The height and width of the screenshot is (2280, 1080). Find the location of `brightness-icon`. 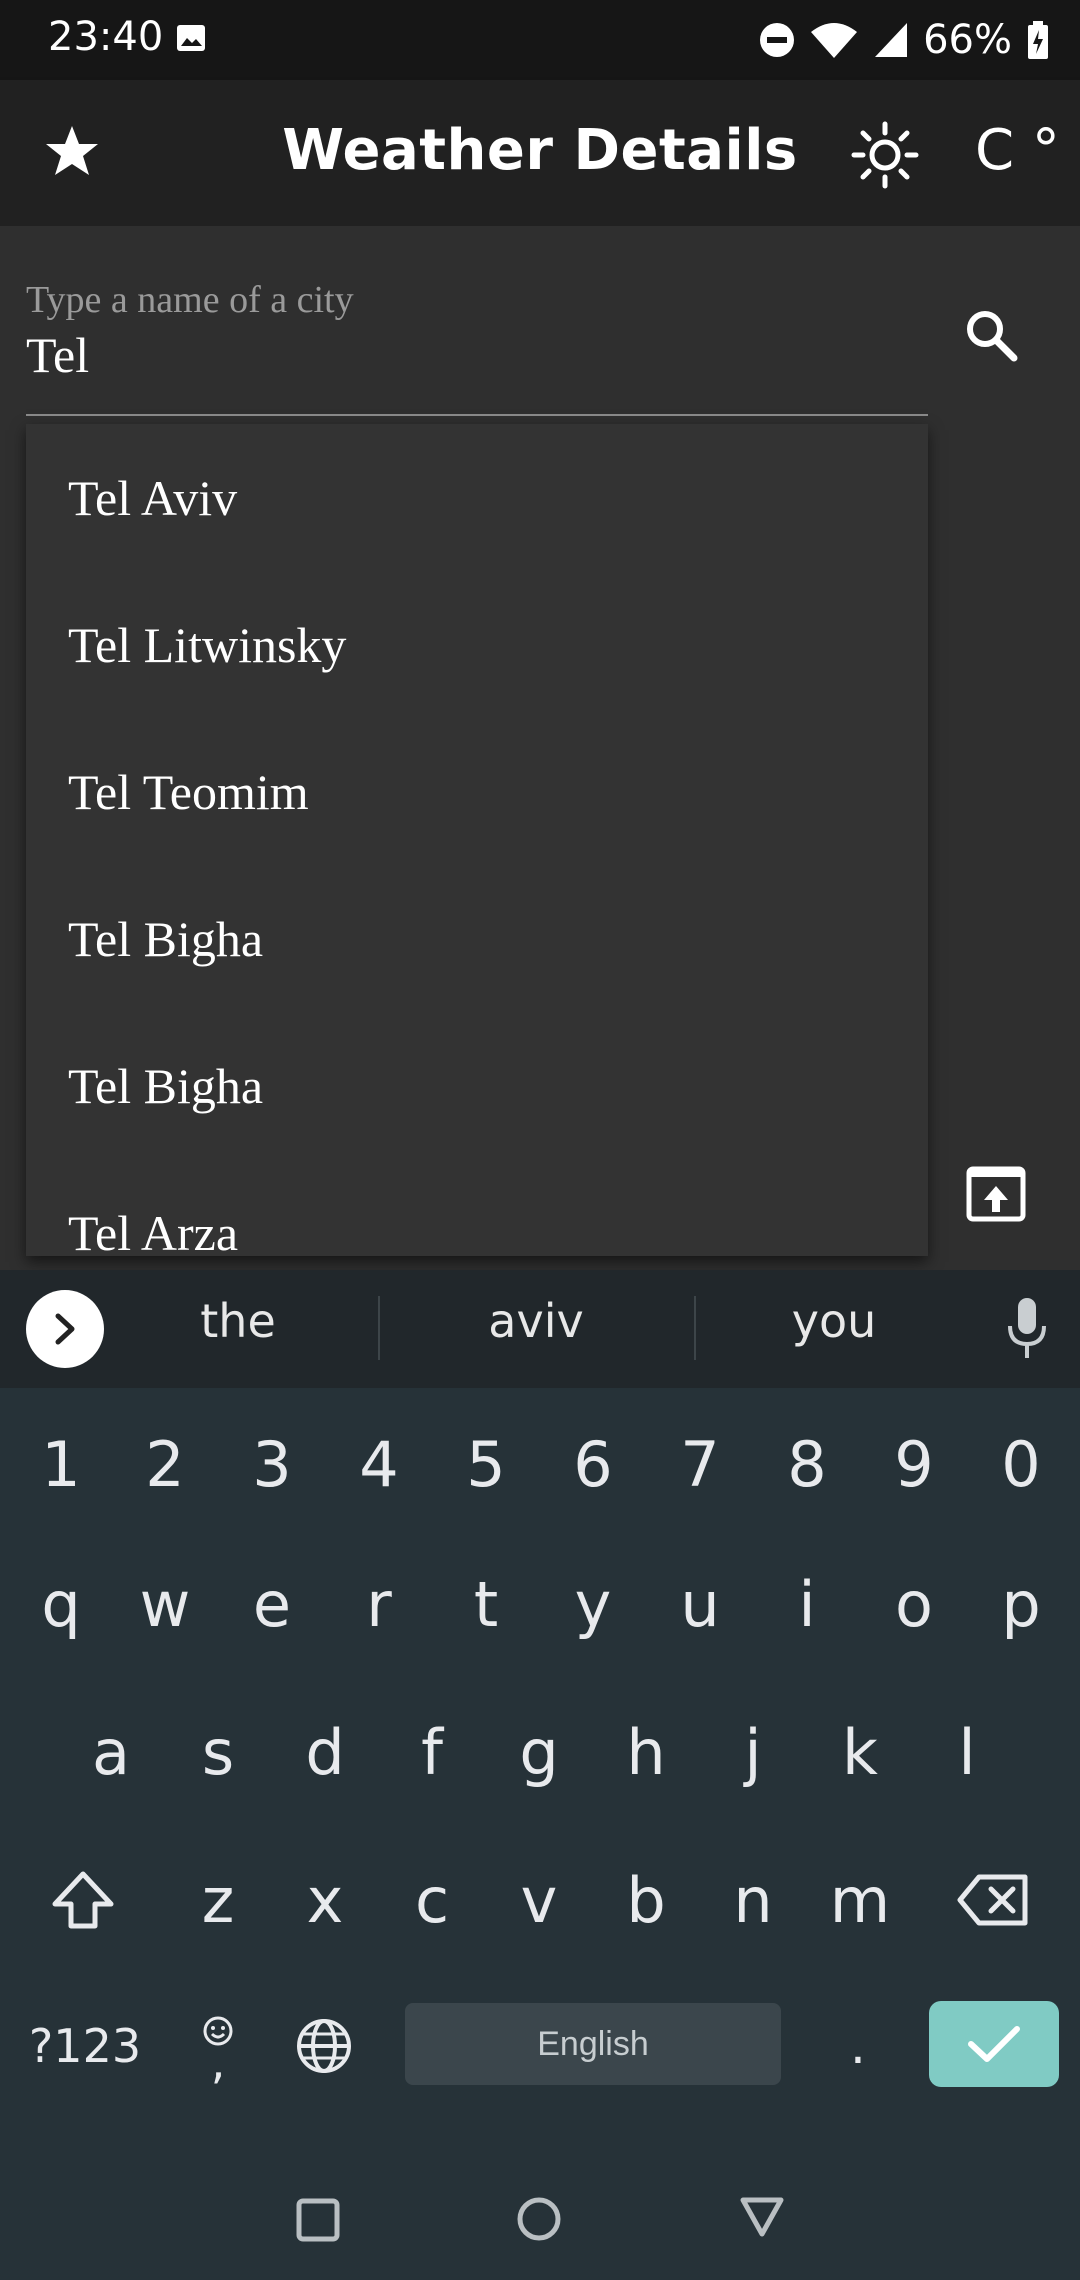

brightness-icon is located at coordinates (885, 155).